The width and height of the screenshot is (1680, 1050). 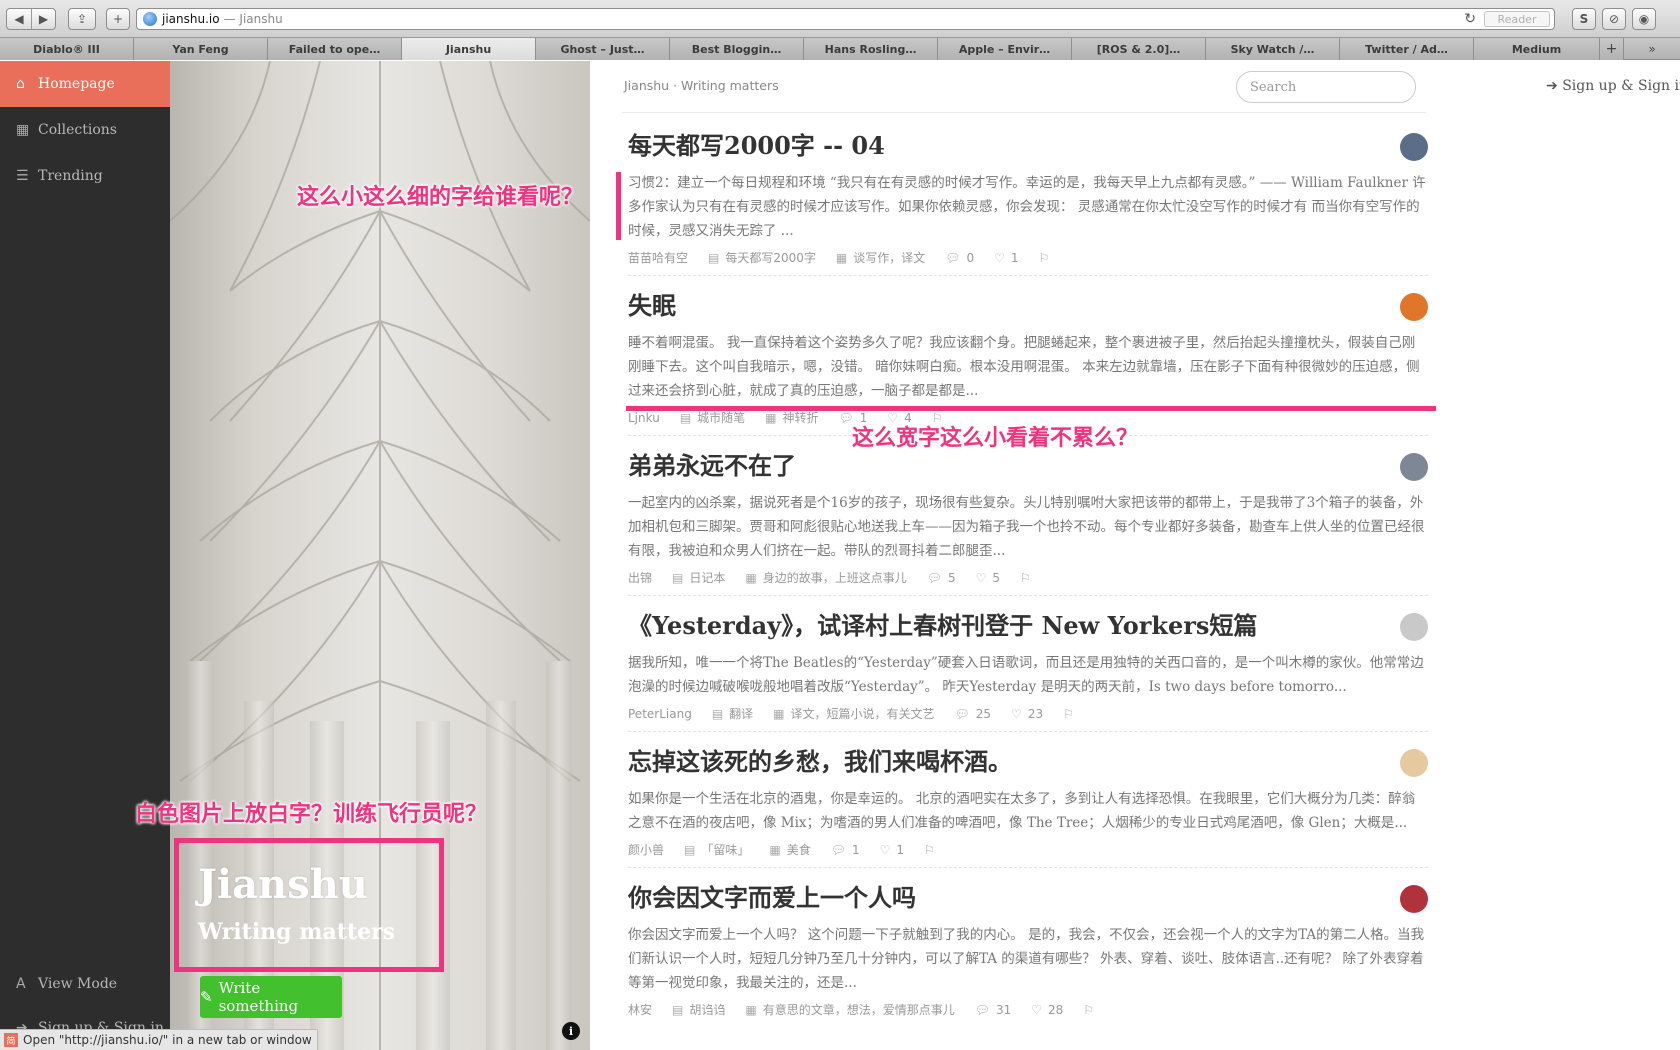 I want to click on font-icon: A, so click(x=21, y=984).